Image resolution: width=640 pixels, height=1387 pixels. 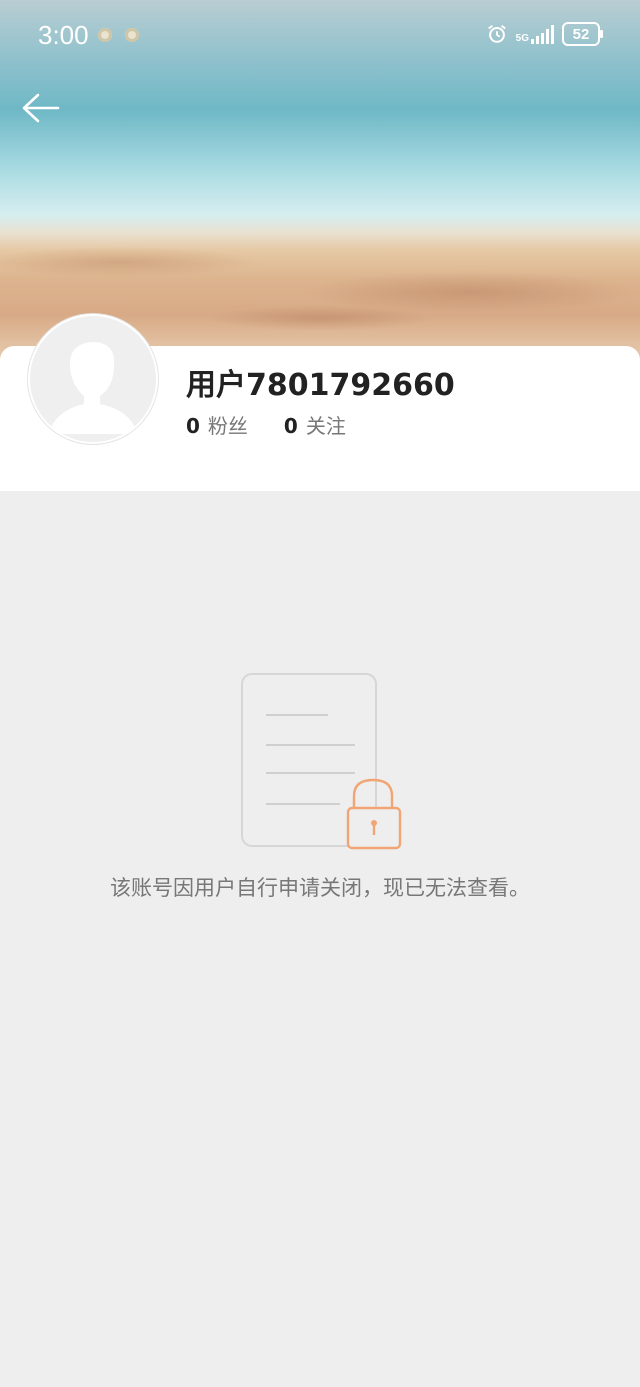 I want to click on network-type: 5G, so click(x=522, y=38).